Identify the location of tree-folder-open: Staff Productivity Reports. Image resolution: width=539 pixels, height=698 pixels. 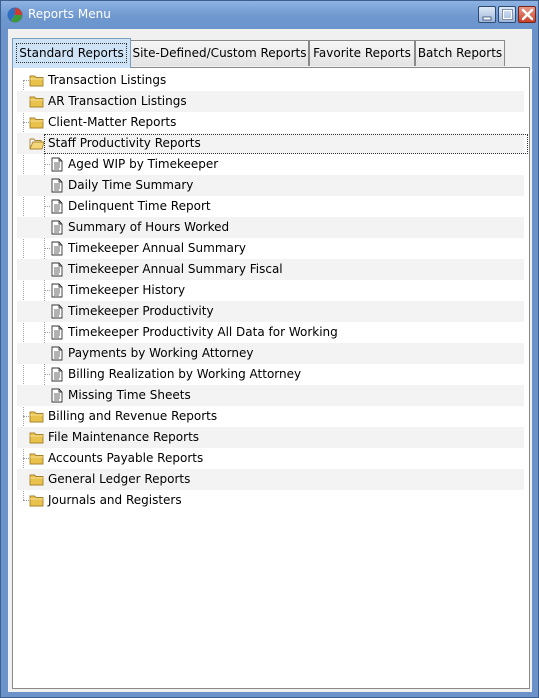
(272, 143).